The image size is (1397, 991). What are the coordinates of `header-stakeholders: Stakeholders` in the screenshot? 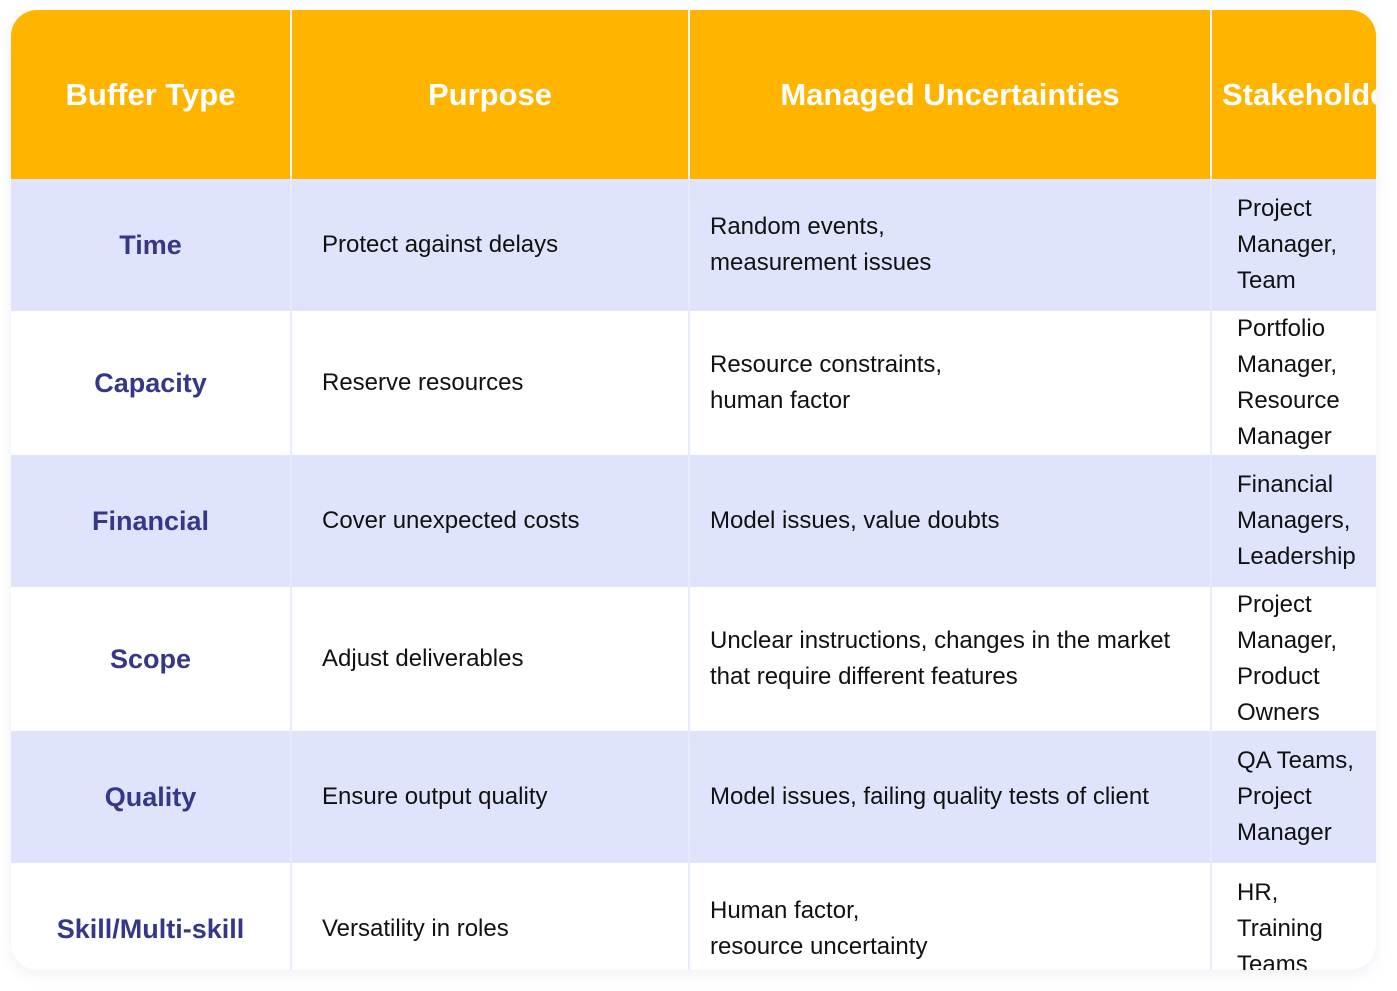 It's located at (1293, 94).